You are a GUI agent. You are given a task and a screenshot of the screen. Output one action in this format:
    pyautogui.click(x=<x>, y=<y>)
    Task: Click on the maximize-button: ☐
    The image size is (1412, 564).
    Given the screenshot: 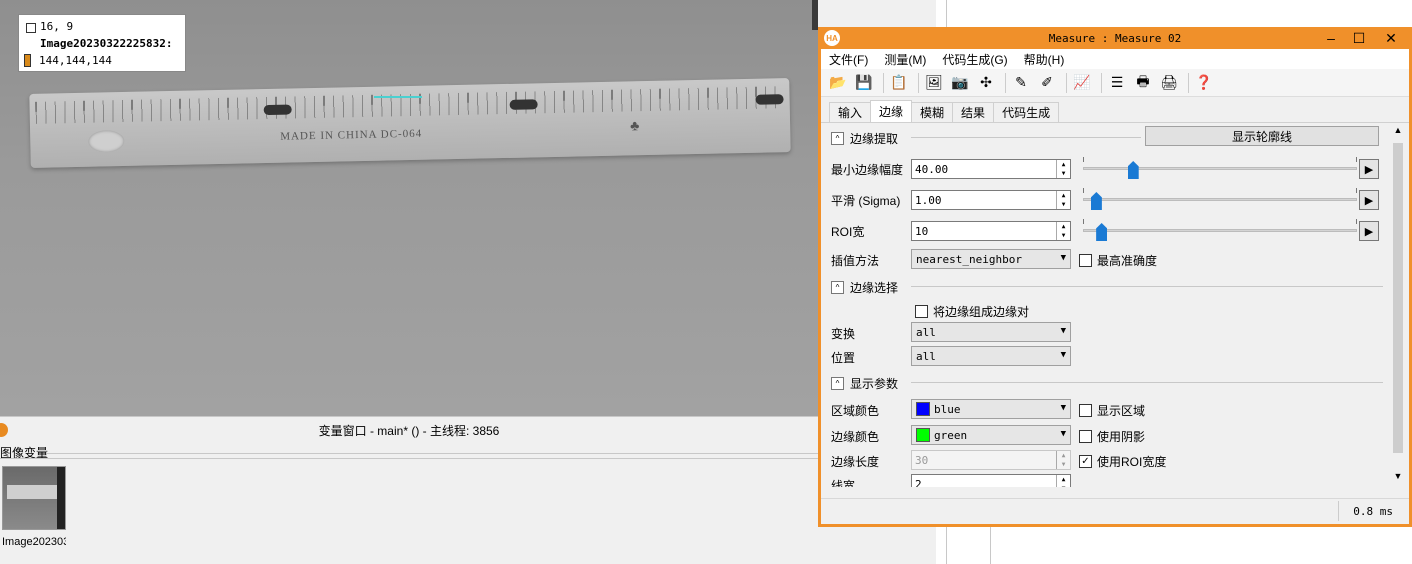 What is the action you would take?
    pyautogui.click(x=1359, y=38)
    